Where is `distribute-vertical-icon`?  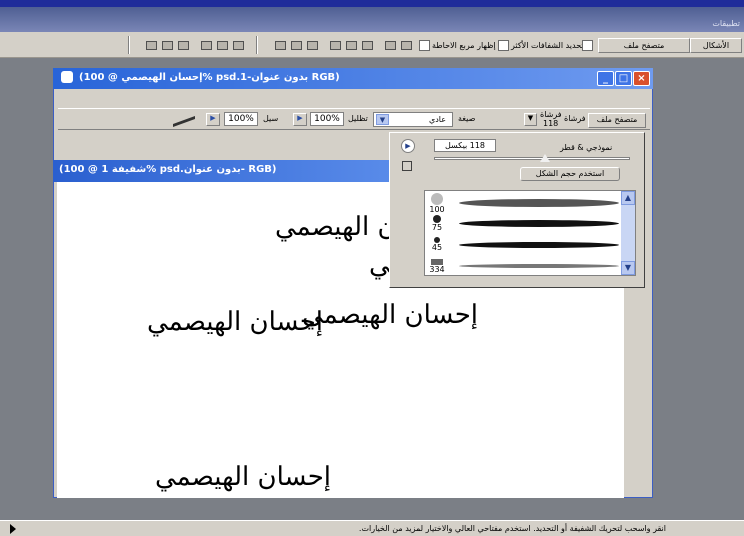
distribute-vertical-icon is located at coordinates (406, 45).